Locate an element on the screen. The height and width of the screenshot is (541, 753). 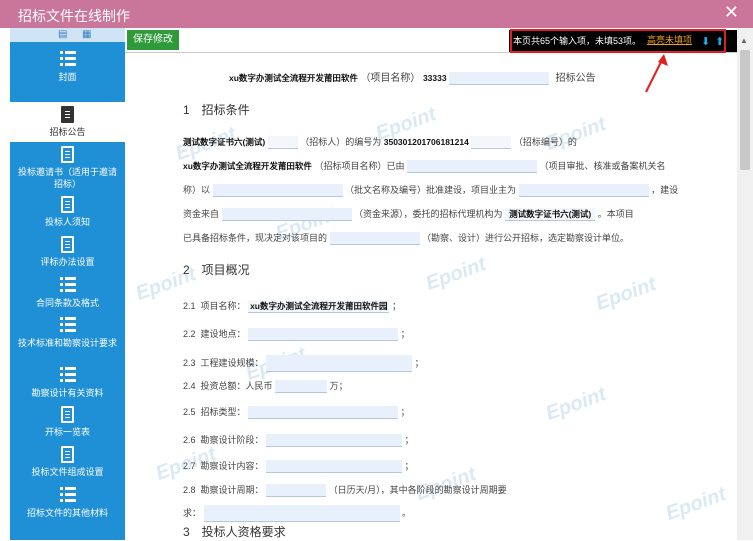
sidebar-item: 开标一览表 is located at coordinates (67, 422).